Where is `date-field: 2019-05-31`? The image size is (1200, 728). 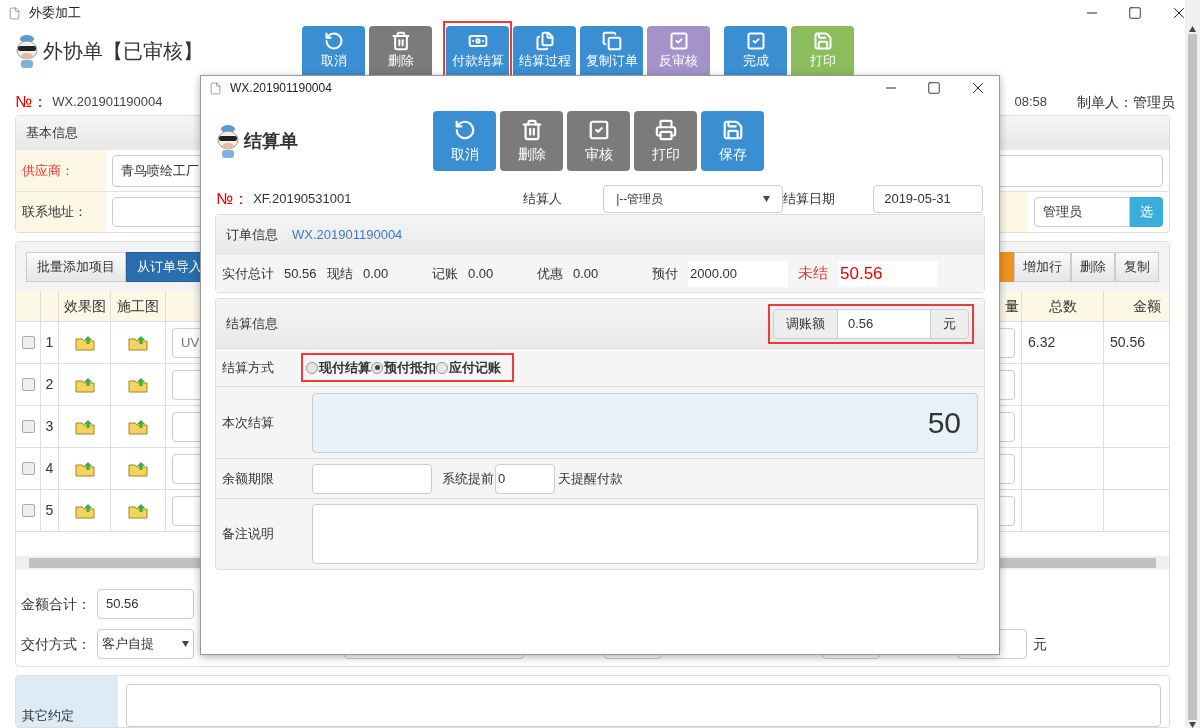
date-field: 2019-05-31 is located at coordinates (928, 199).